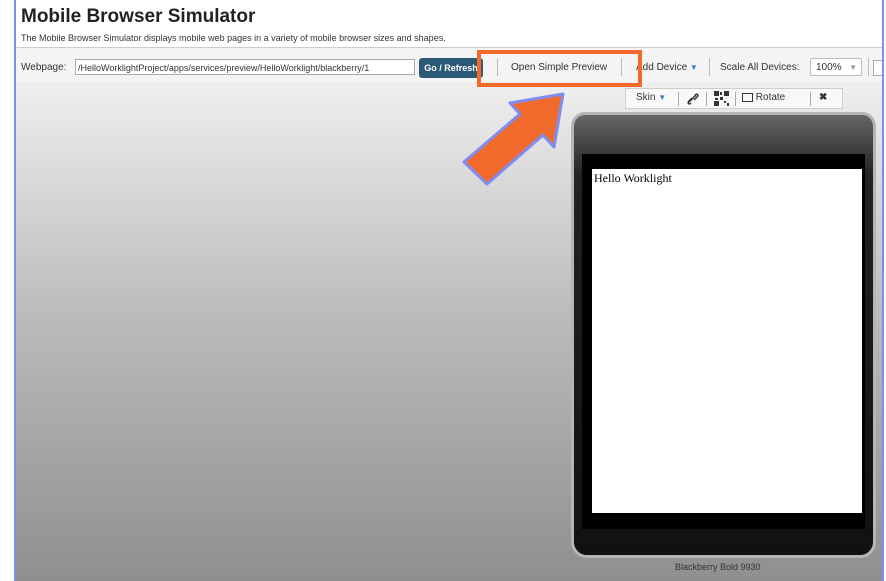 The height and width of the screenshot is (581, 886). What do you see at coordinates (747, 97) in the screenshot?
I see `rotate-icon` at bounding box center [747, 97].